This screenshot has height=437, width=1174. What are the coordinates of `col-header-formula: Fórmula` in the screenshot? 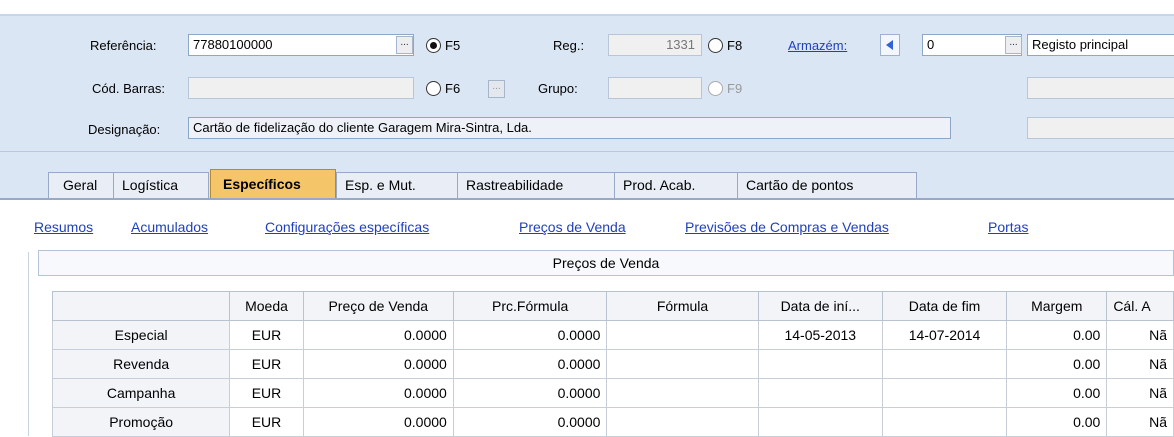 It's located at (682, 306).